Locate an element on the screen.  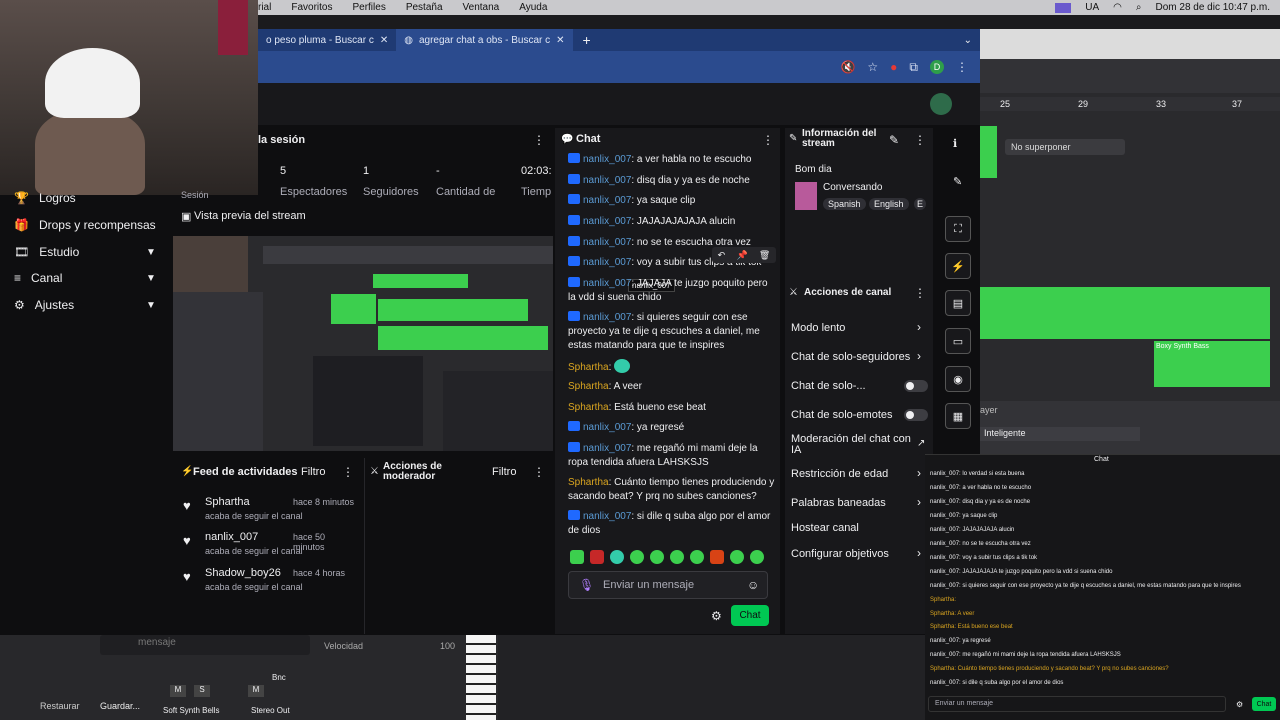
nav-item-drops: 🎁 Drops y recompensas is located at coordinates (89, 225).